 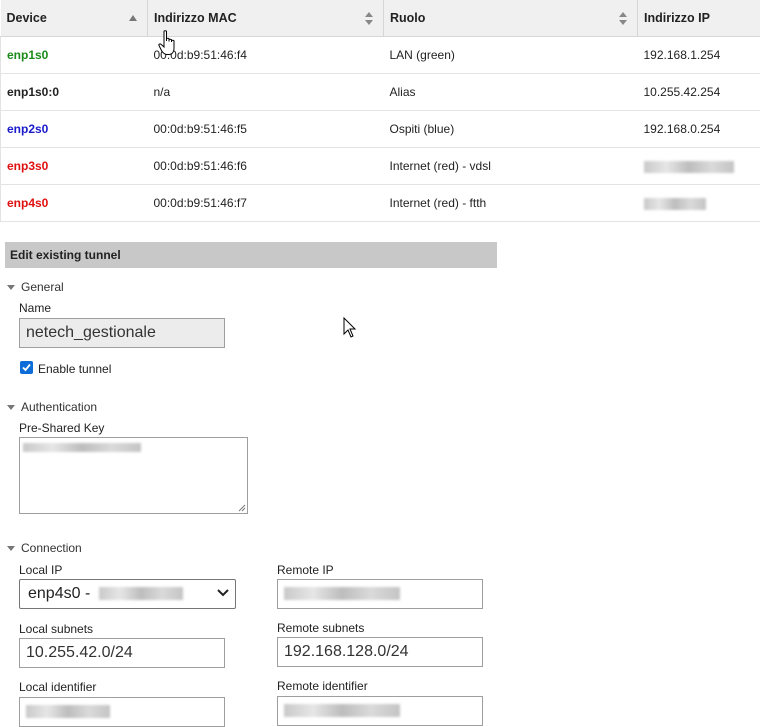 What do you see at coordinates (33, 92) in the screenshot?
I see `device-name: enp1s0:0` at bounding box center [33, 92].